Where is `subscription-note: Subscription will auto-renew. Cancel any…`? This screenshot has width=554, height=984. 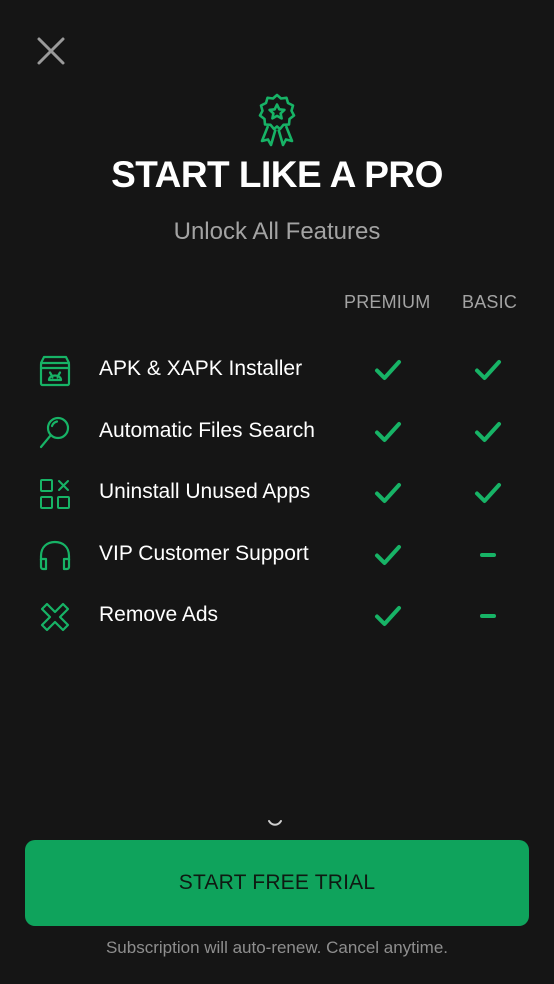
subscription-note: Subscription will auto-renew. Cancel any… is located at coordinates (277, 947).